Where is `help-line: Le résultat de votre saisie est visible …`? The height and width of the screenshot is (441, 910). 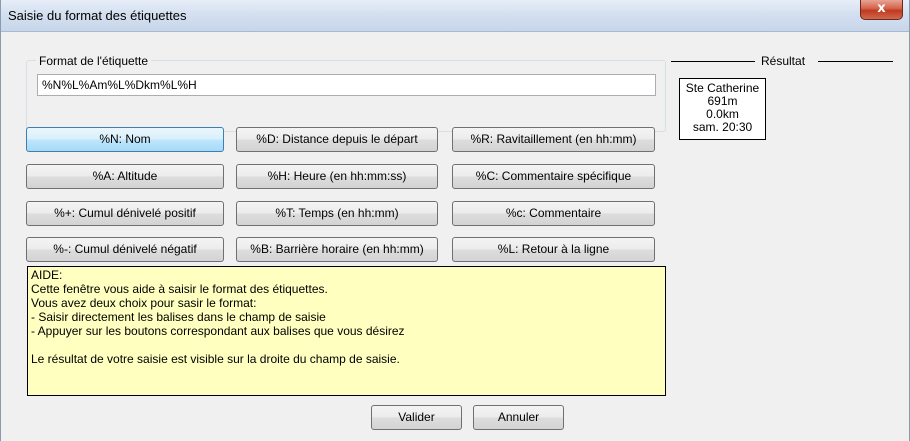
help-line: Le résultat de votre saisie est visible … is located at coordinates (215, 359).